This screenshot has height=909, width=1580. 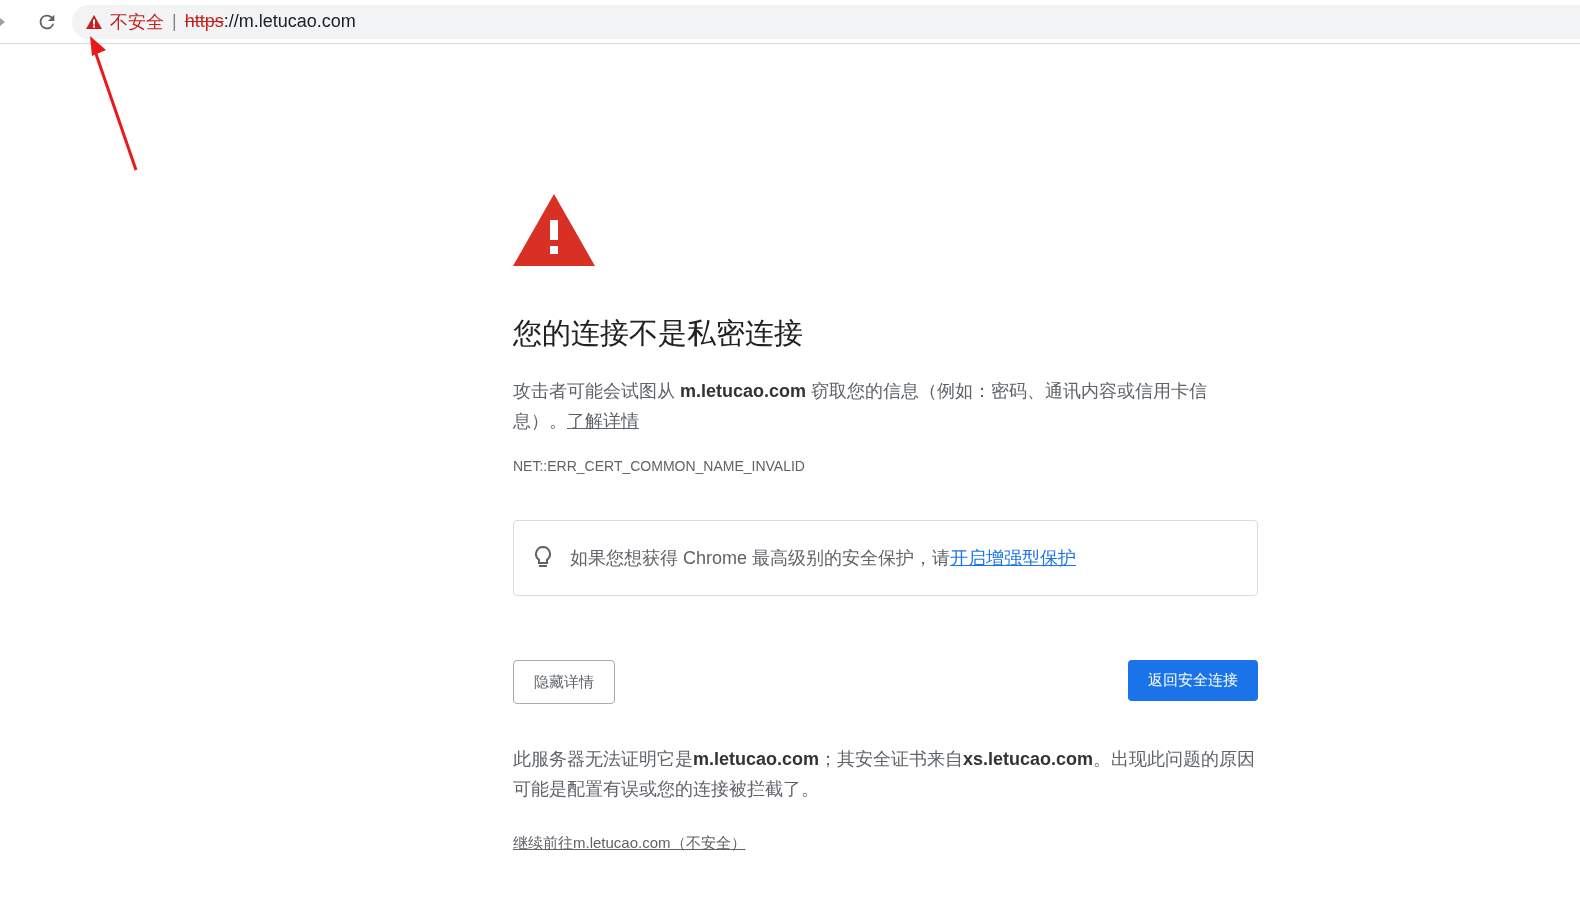 I want to click on error-title: 您的连接不是私密连接, so click(x=658, y=333).